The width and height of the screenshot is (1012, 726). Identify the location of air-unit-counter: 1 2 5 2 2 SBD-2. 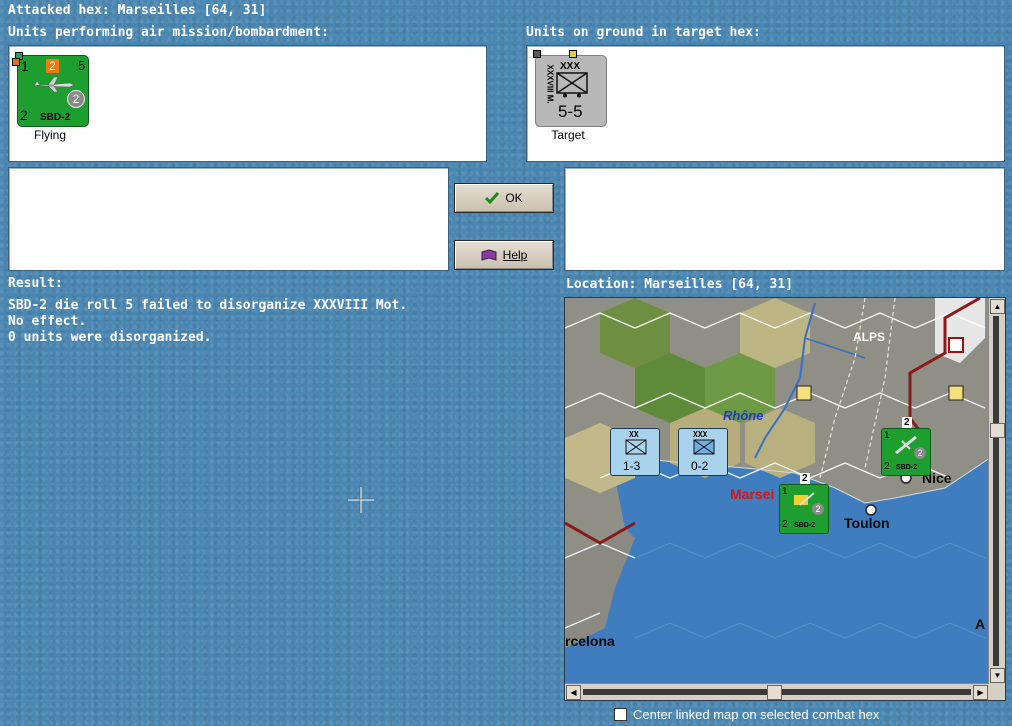
(50, 89).